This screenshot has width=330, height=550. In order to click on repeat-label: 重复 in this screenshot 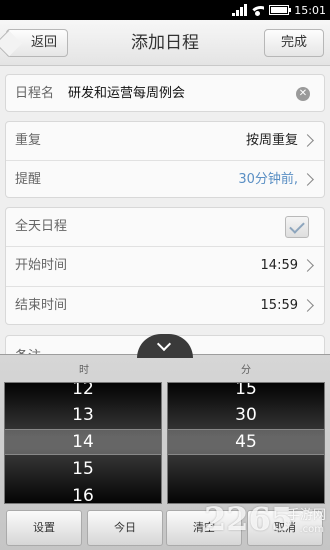, I will do `click(28, 140)`.